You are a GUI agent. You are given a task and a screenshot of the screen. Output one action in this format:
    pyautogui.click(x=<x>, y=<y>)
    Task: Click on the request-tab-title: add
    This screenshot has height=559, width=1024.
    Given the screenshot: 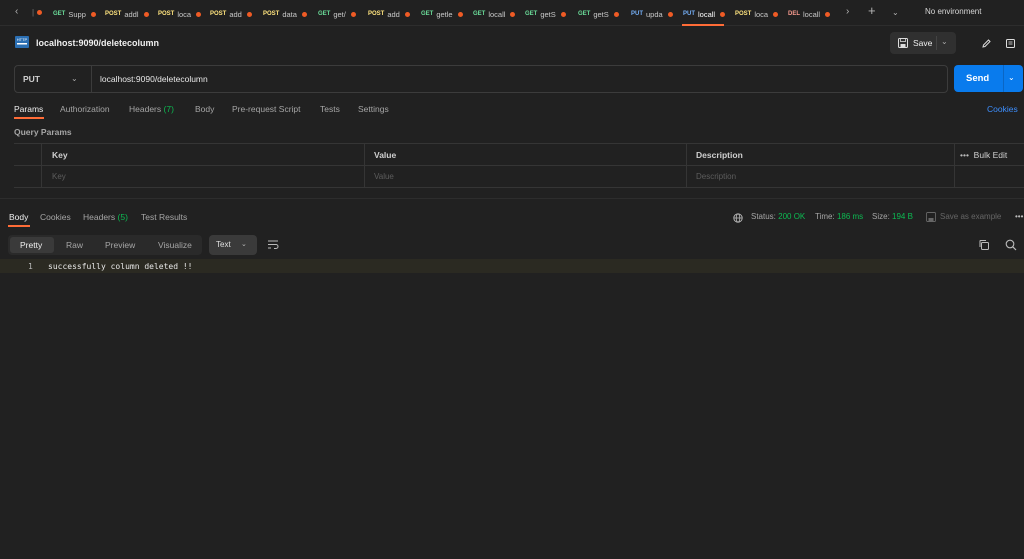 What is the action you would take?
    pyautogui.click(x=393, y=14)
    